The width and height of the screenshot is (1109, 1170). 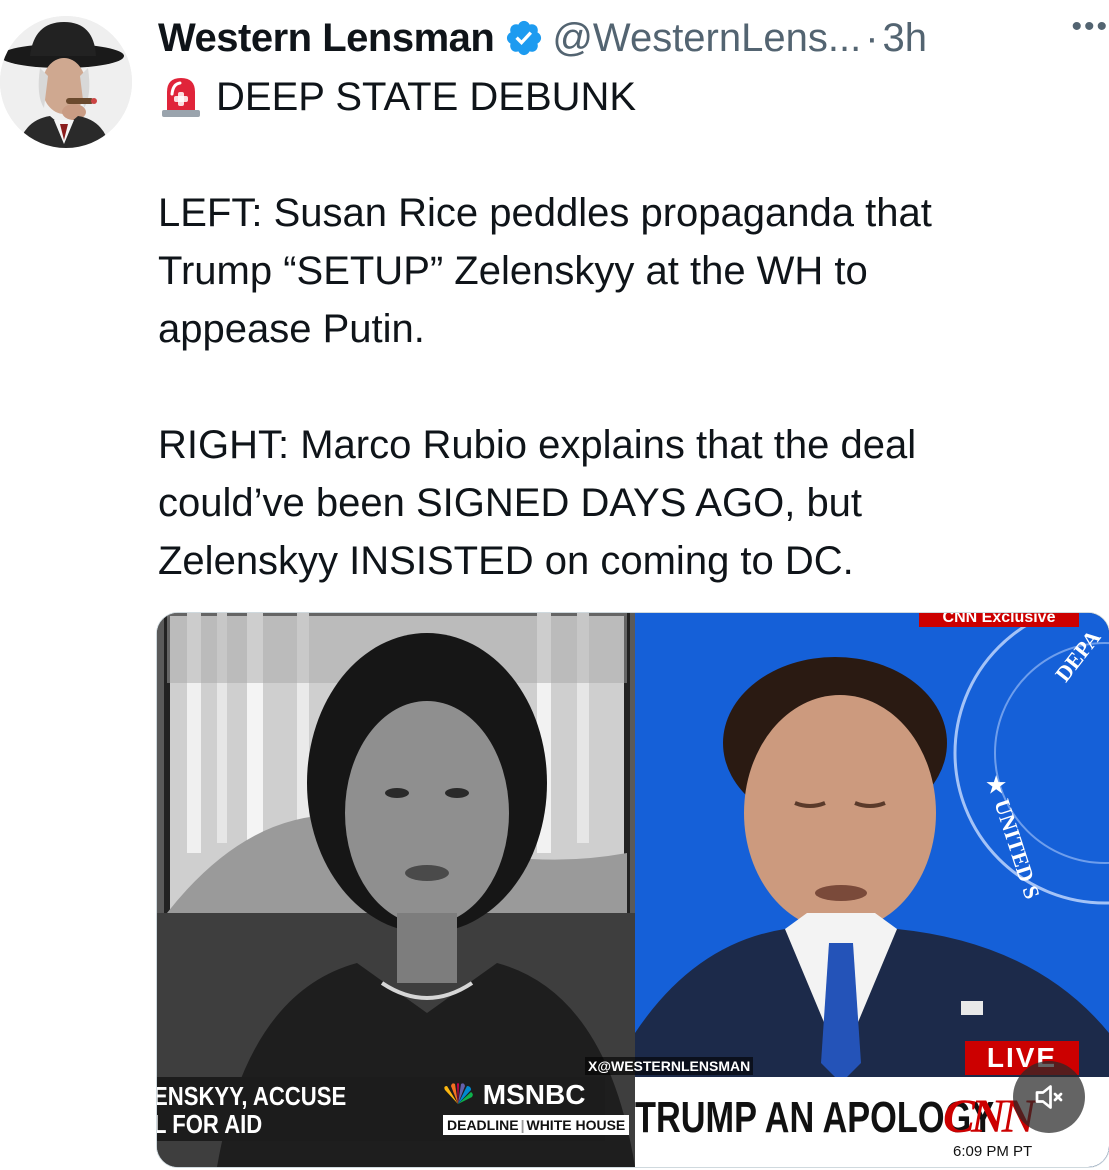 What do you see at coordinates (291, 329) in the screenshot?
I see `tweet-text-line: appease Putin.` at bounding box center [291, 329].